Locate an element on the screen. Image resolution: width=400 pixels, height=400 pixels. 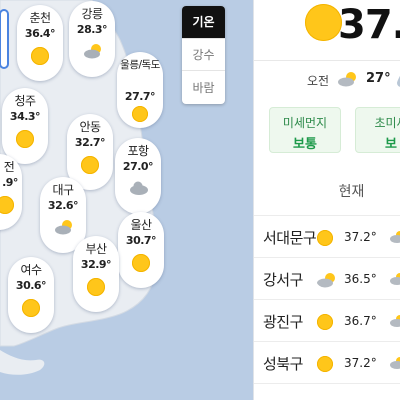
pin-city: 부산 is located at coordinates (96, 249).